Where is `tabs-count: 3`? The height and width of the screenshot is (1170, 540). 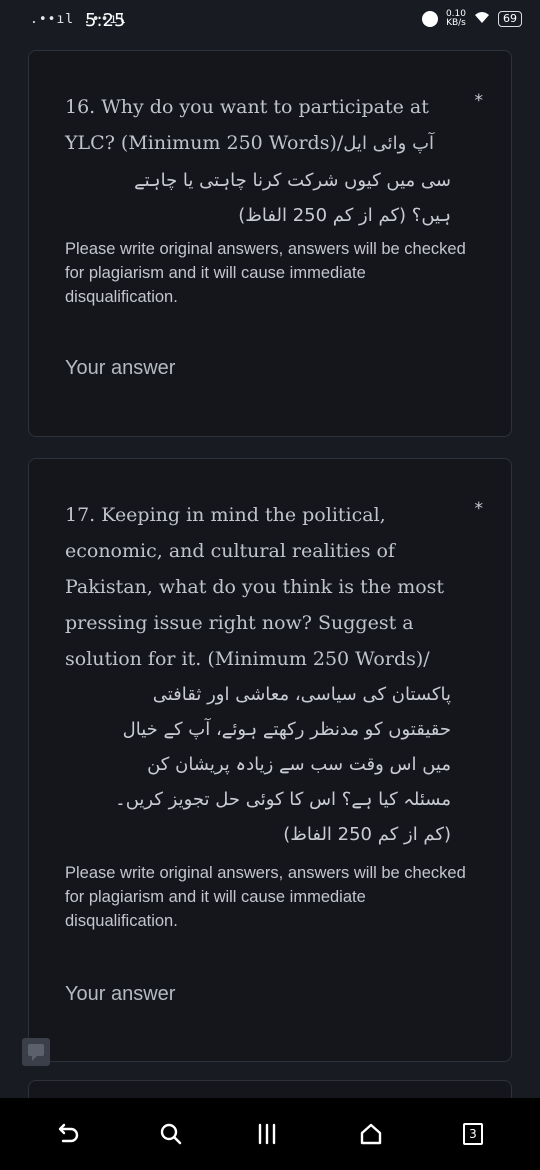
tabs-count: 3 is located at coordinates (473, 1134).